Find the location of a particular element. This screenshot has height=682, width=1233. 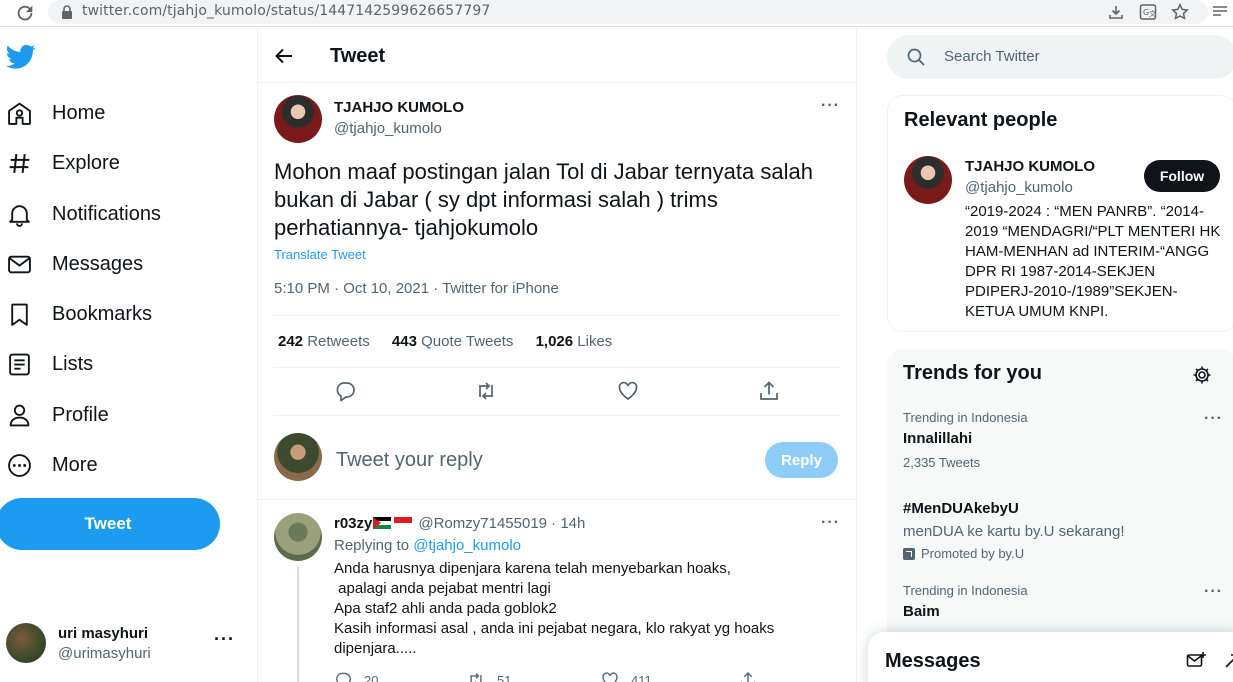

bookmark-star-icon is located at coordinates (1180, 12).